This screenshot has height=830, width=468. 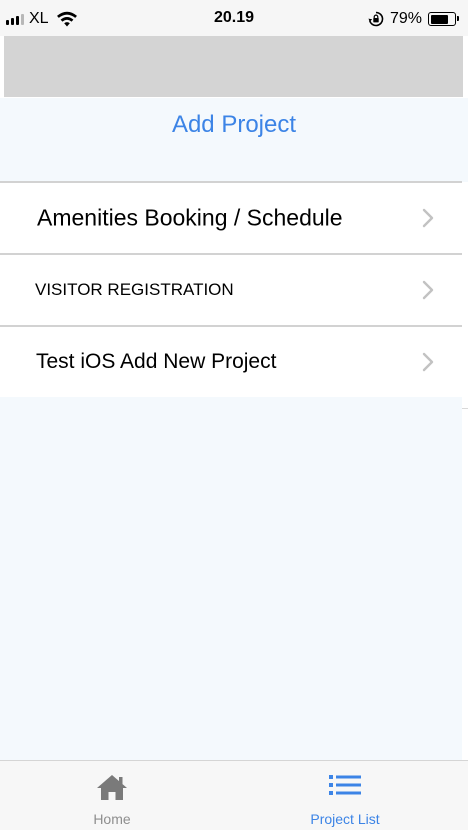 I want to click on tab-project-list: Project List, so click(x=351, y=795).